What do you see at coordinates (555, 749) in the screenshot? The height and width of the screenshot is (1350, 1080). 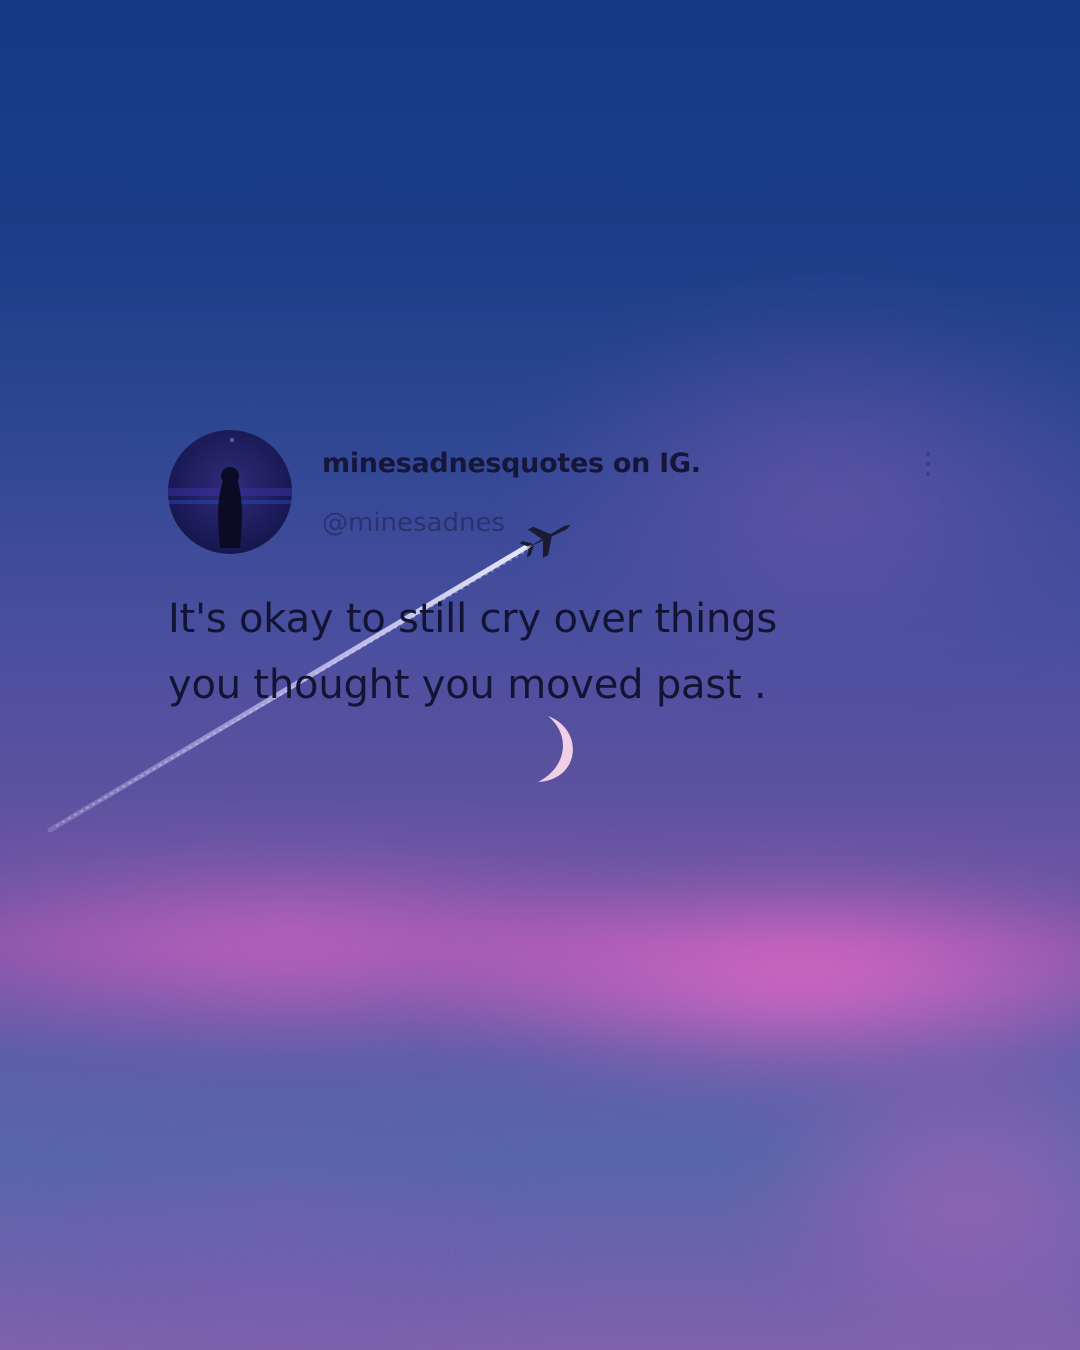 I see `crescent-moon-icon` at bounding box center [555, 749].